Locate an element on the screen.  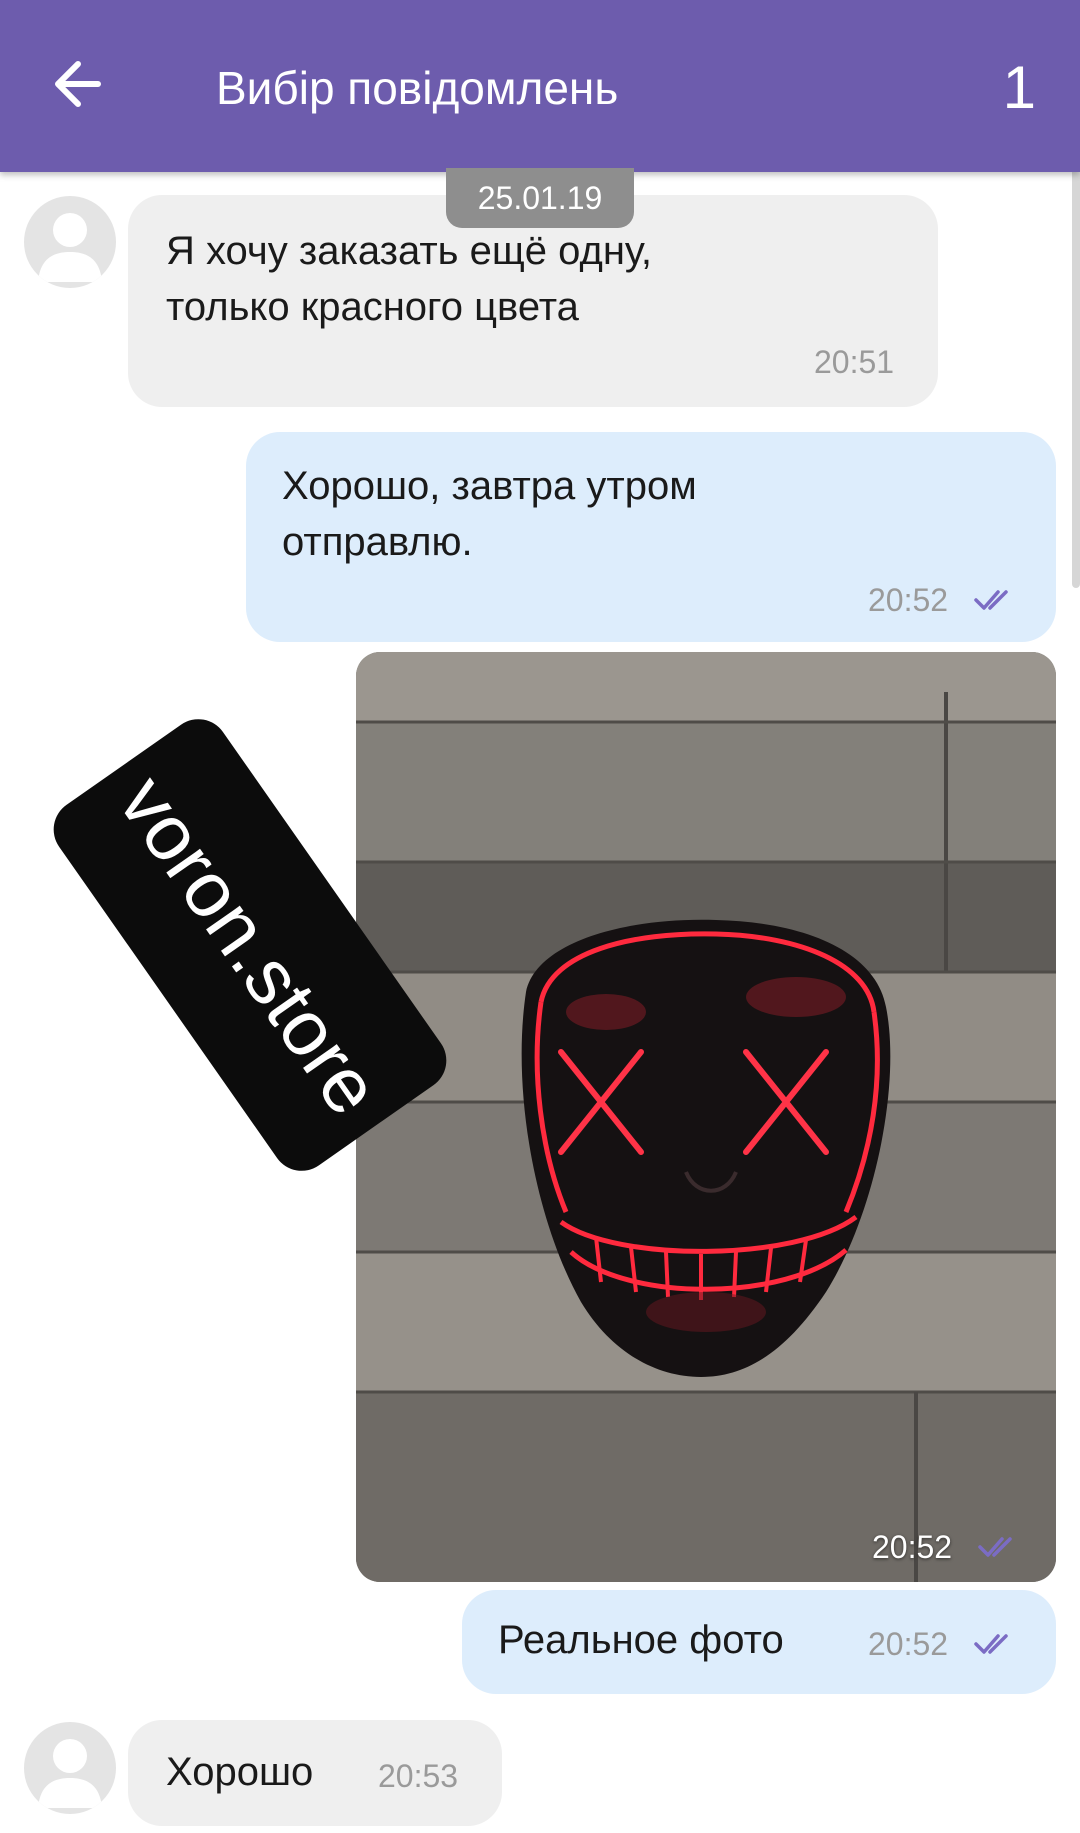
app-bar: Вибір повідомлень 1 is located at coordinates (540, 86).